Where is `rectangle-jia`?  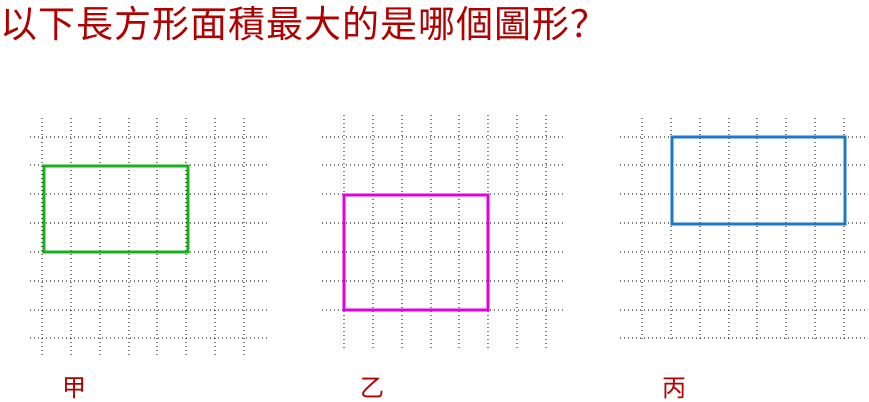
rectangle-jia is located at coordinates (116, 209).